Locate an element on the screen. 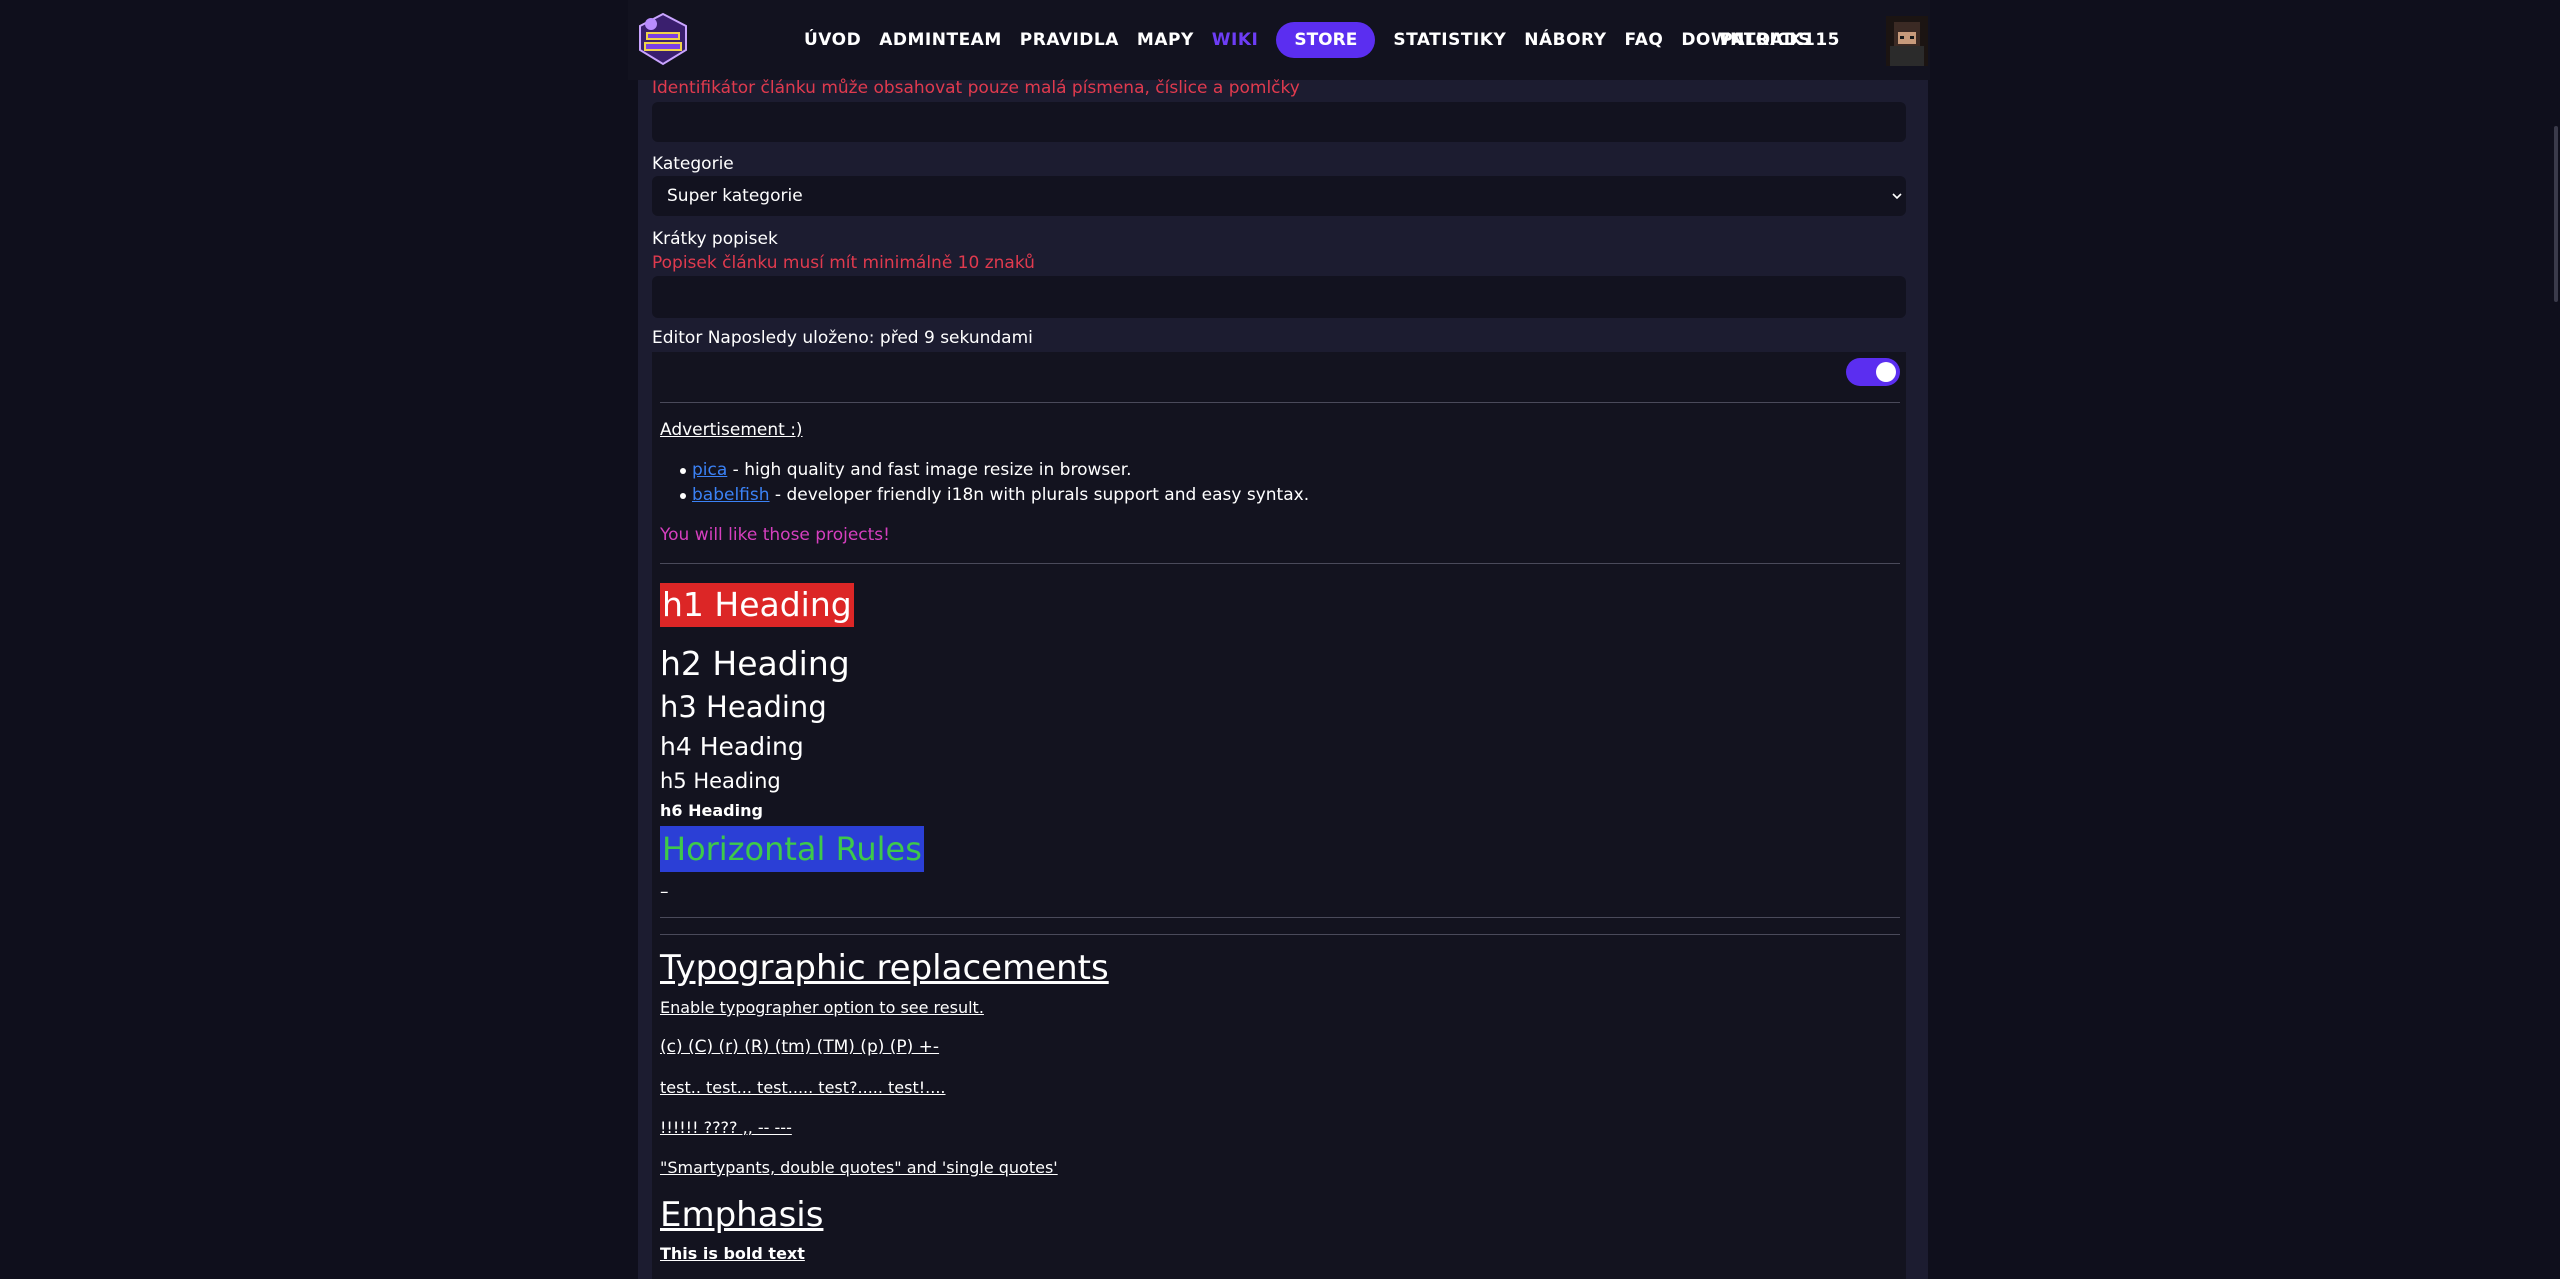 The image size is (2560, 1279). category-select: Super kategorie is located at coordinates (1279, 196).